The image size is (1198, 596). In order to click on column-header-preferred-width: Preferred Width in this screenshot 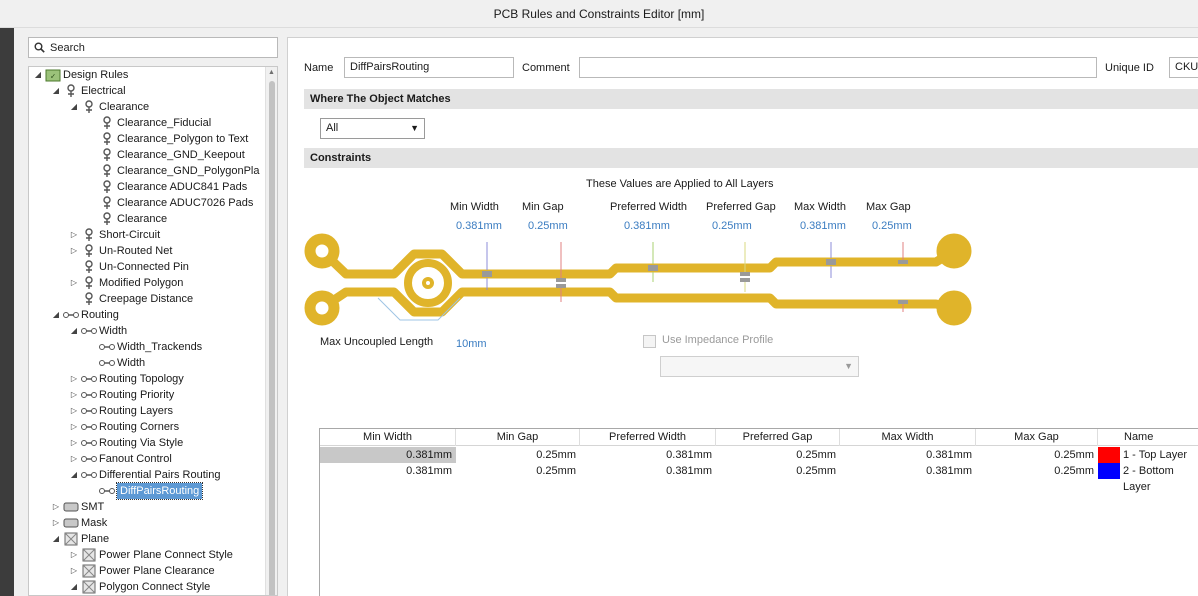, I will do `click(648, 437)`.